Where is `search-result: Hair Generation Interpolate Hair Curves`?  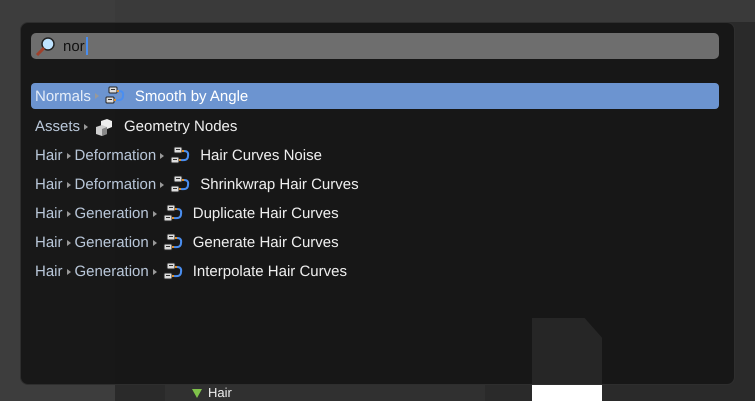 search-result: Hair Generation Interpolate Hair Curves is located at coordinates (375, 271).